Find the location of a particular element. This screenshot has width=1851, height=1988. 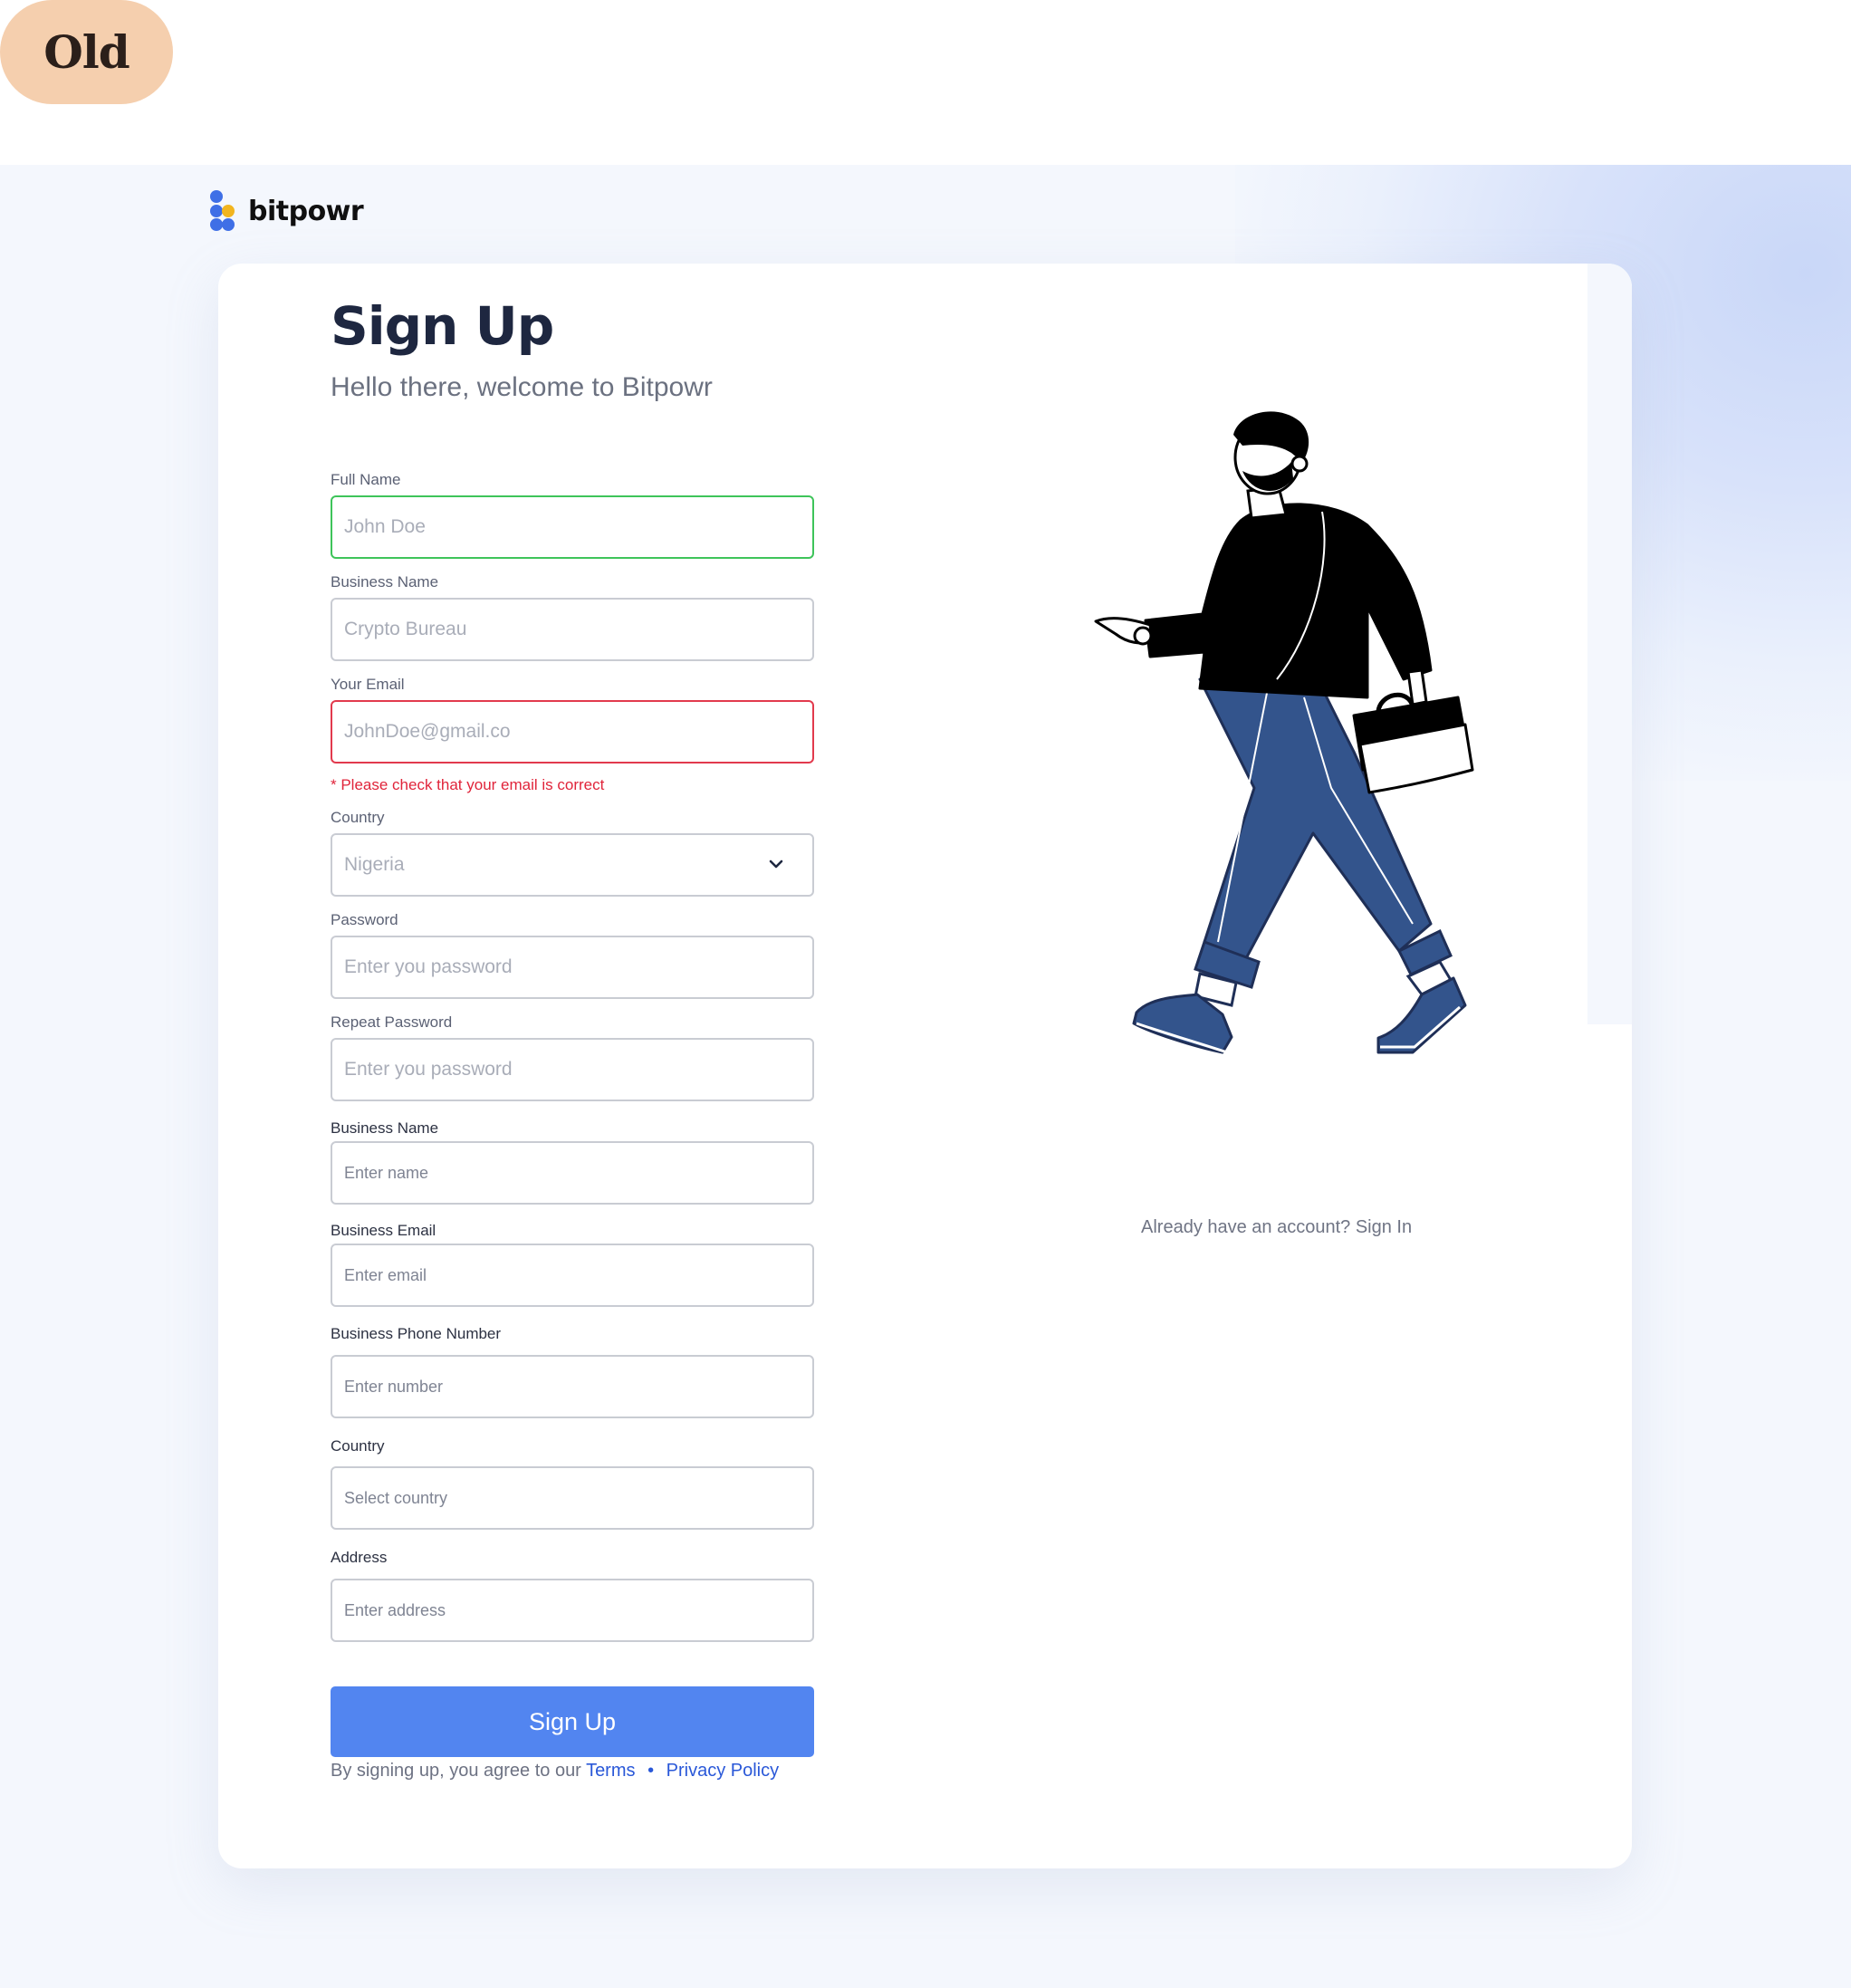

full-name-input: John Doe is located at coordinates (572, 527).